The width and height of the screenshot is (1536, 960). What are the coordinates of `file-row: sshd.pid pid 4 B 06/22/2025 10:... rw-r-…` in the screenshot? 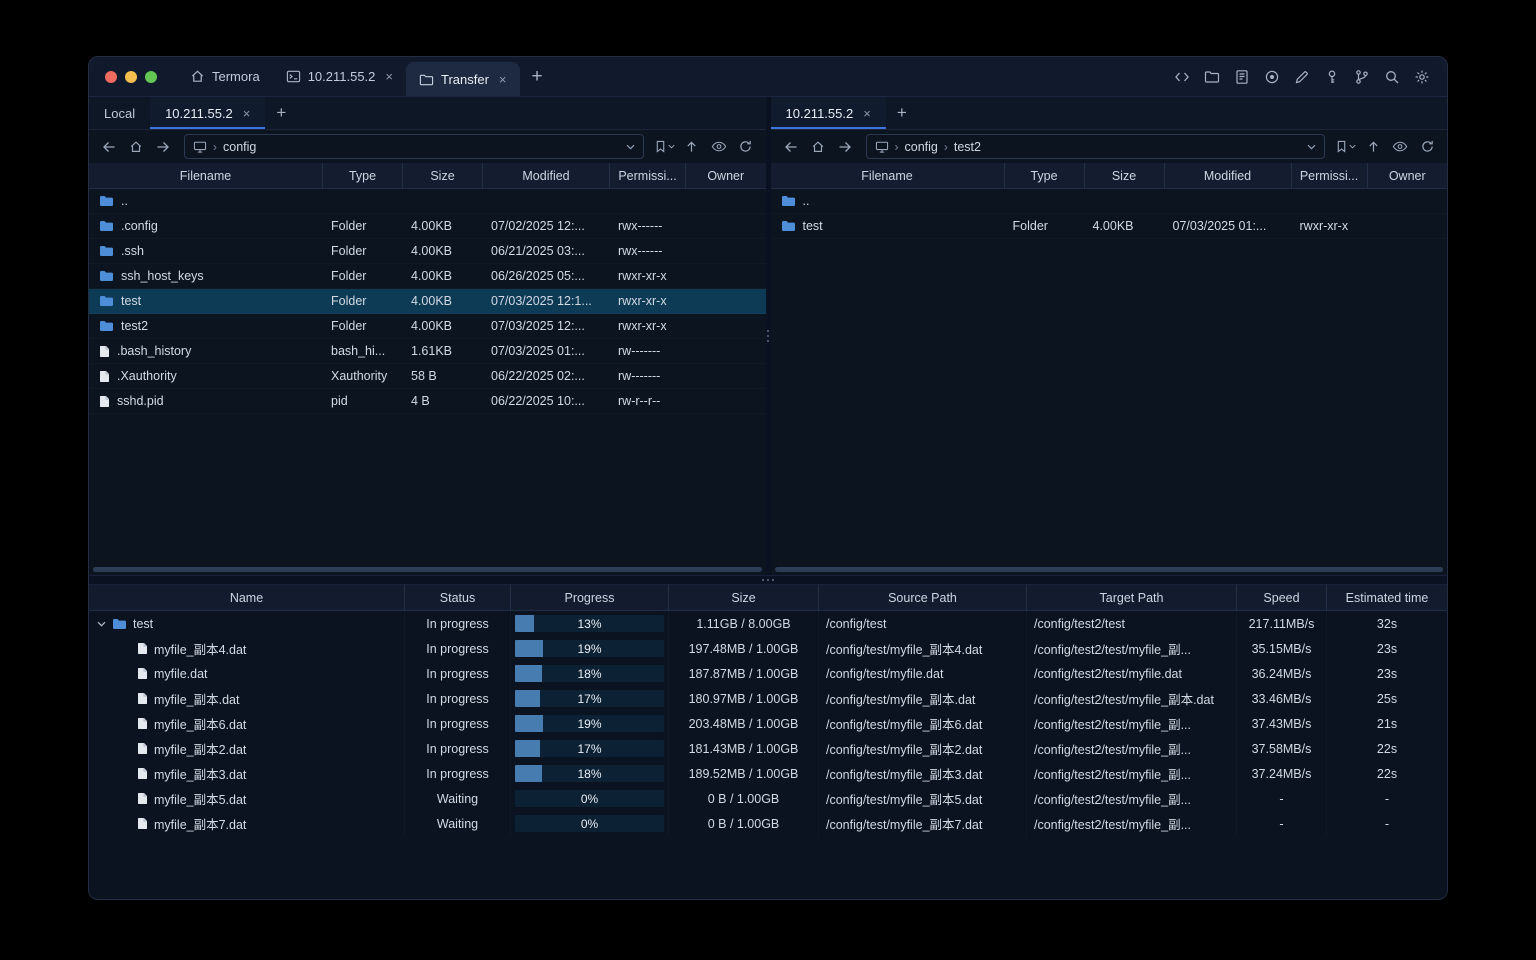 It's located at (427, 401).